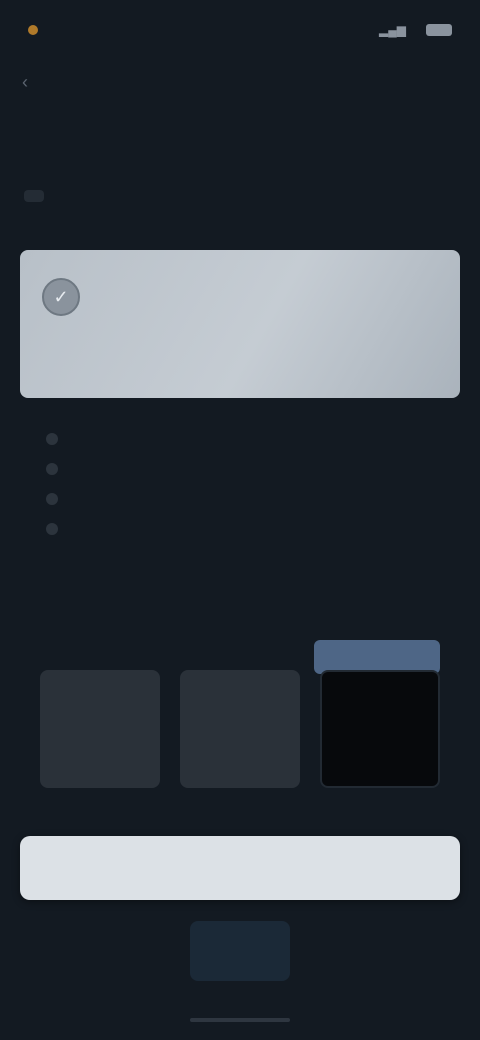  Describe the element at coordinates (240, 1020) in the screenshot. I see `home-indicator` at that location.